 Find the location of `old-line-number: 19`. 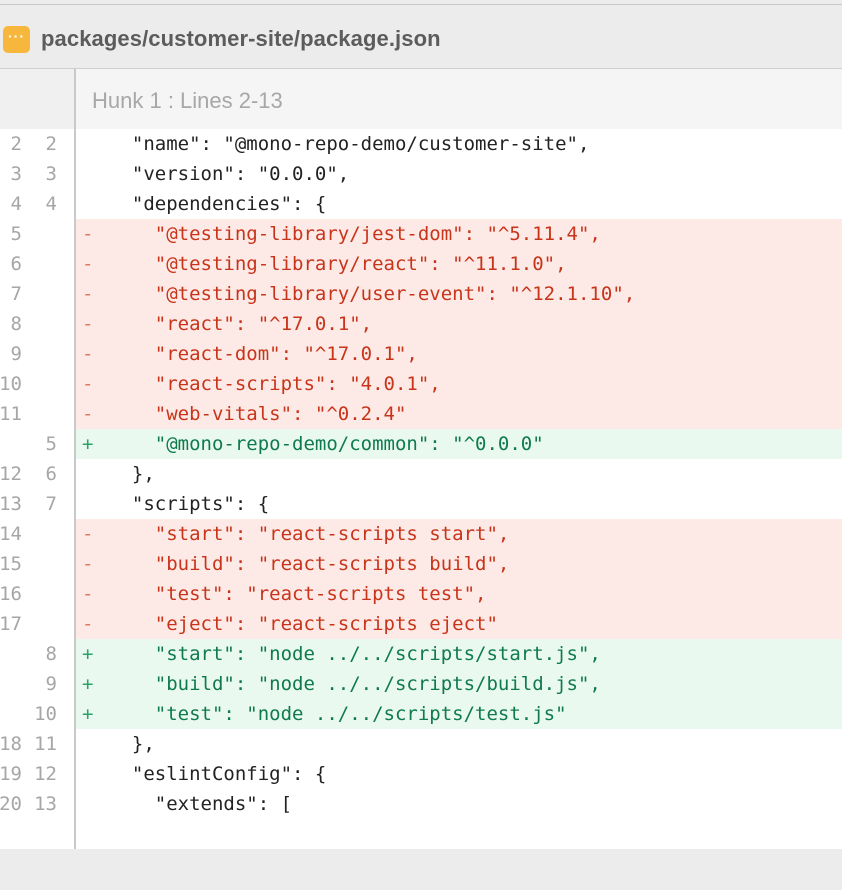

old-line-number: 19 is located at coordinates (11, 774).